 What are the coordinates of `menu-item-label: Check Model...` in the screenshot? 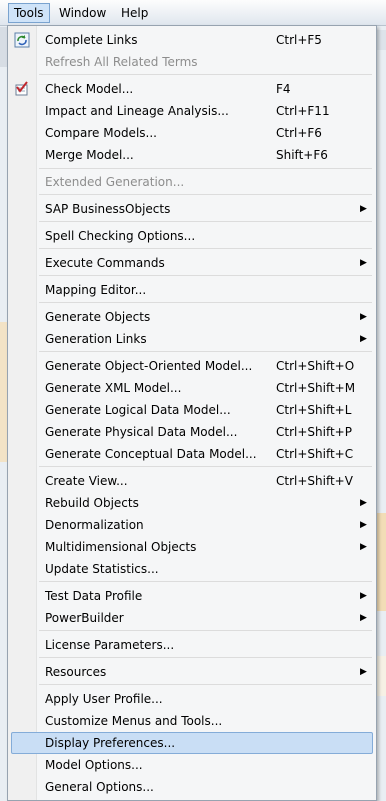 It's located at (89, 89).